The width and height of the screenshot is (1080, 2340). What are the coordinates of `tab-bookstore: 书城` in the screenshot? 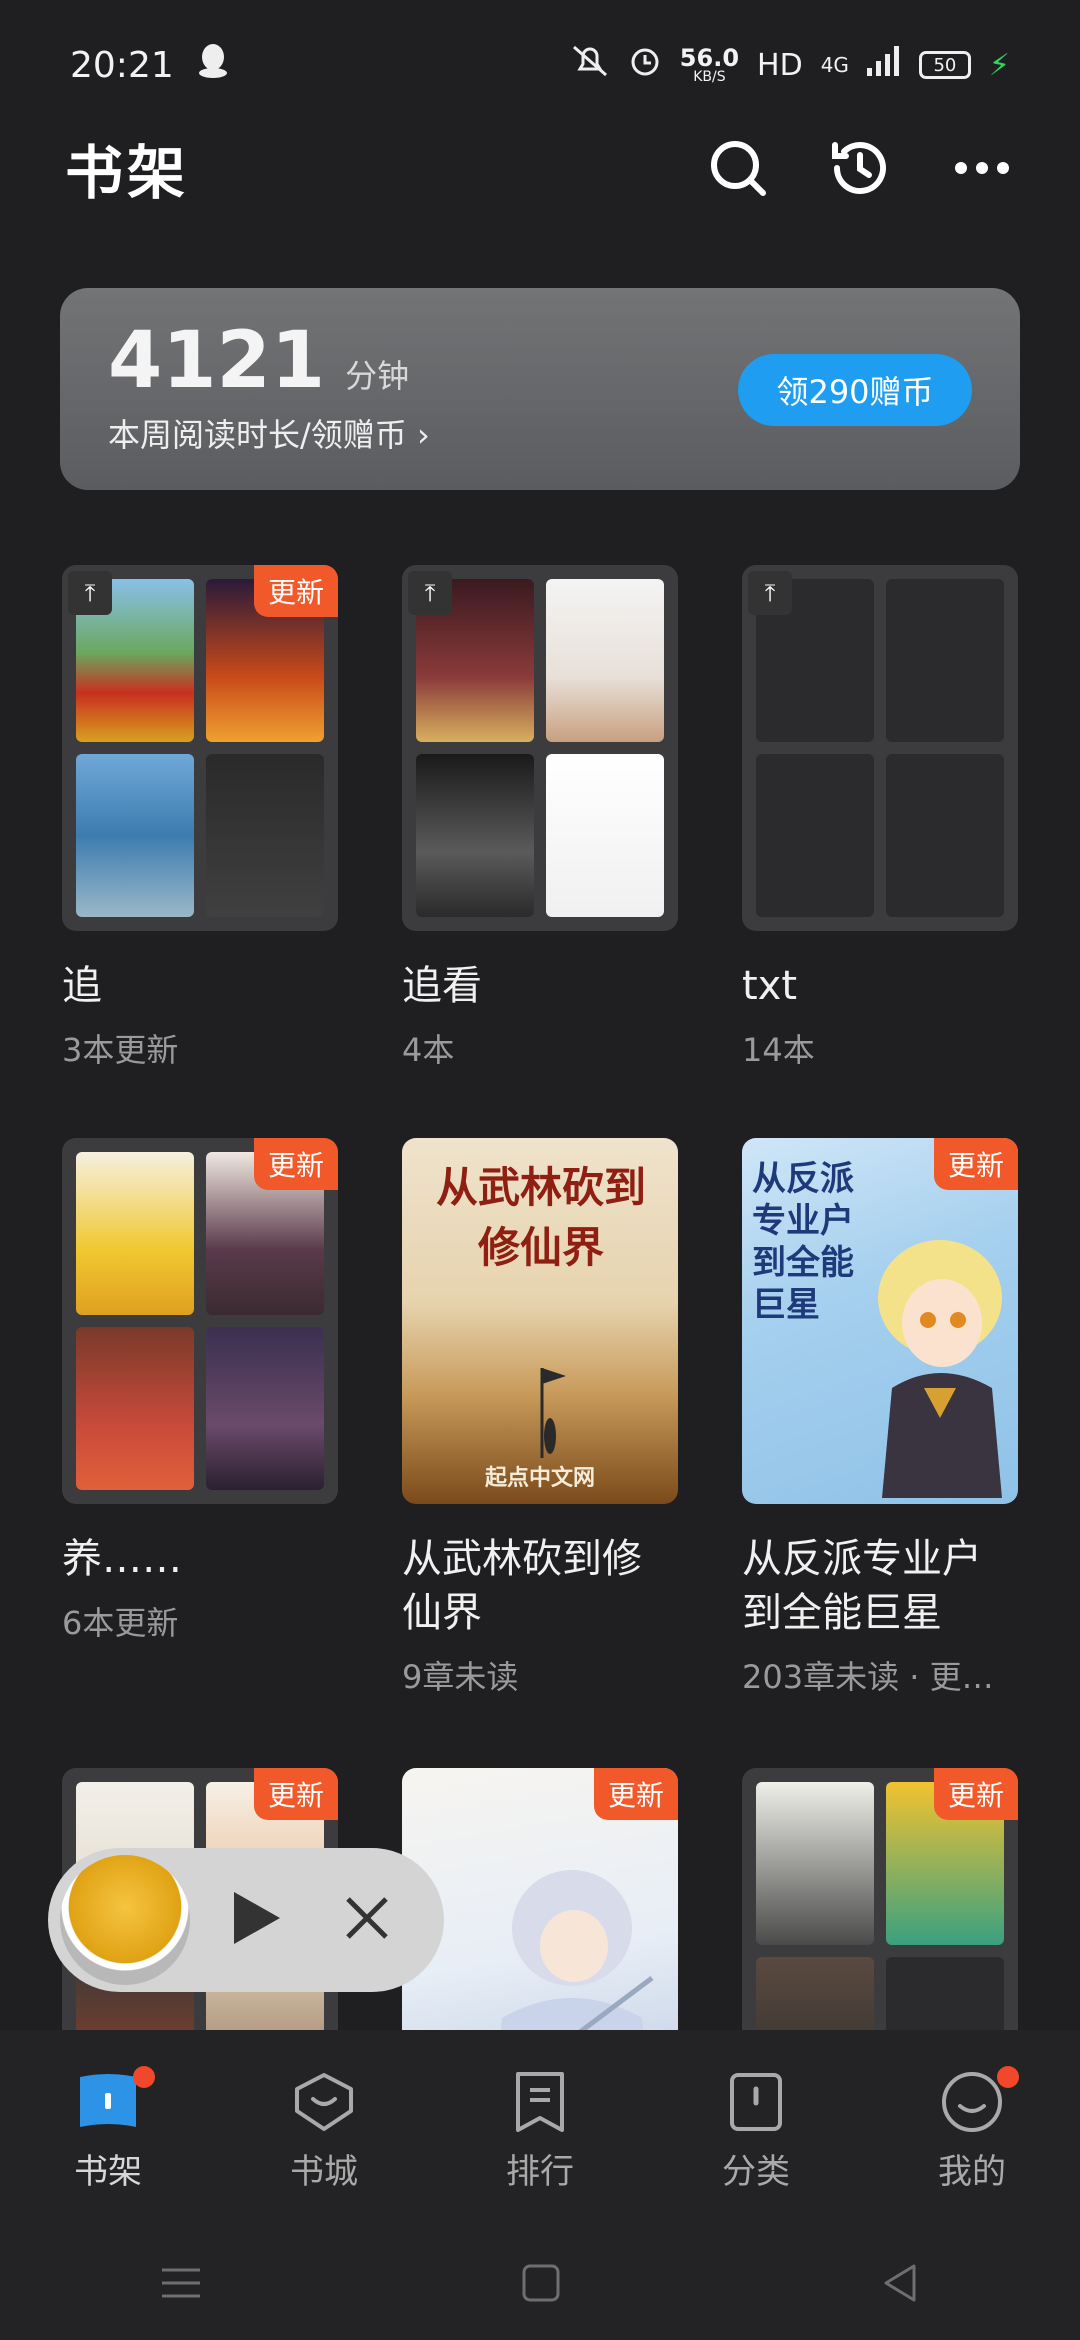 It's located at (324, 2129).